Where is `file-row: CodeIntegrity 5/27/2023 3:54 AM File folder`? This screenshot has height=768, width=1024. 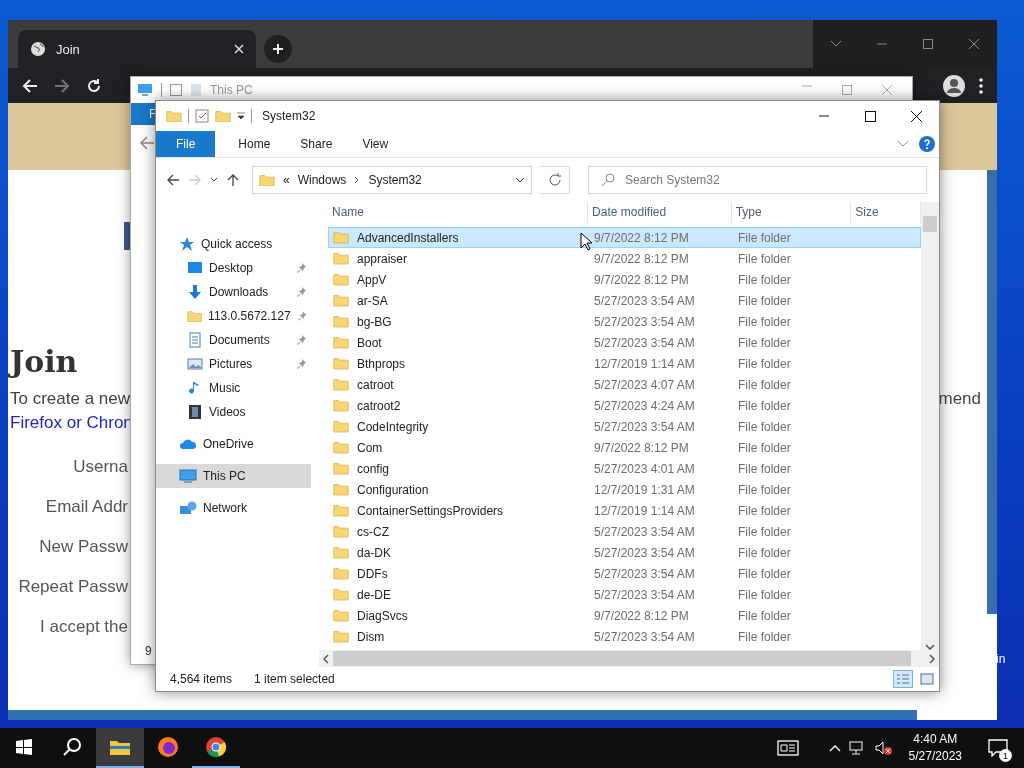
file-row: CodeIntegrity 5/27/2023 3:54 AM File folder is located at coordinates (624, 426).